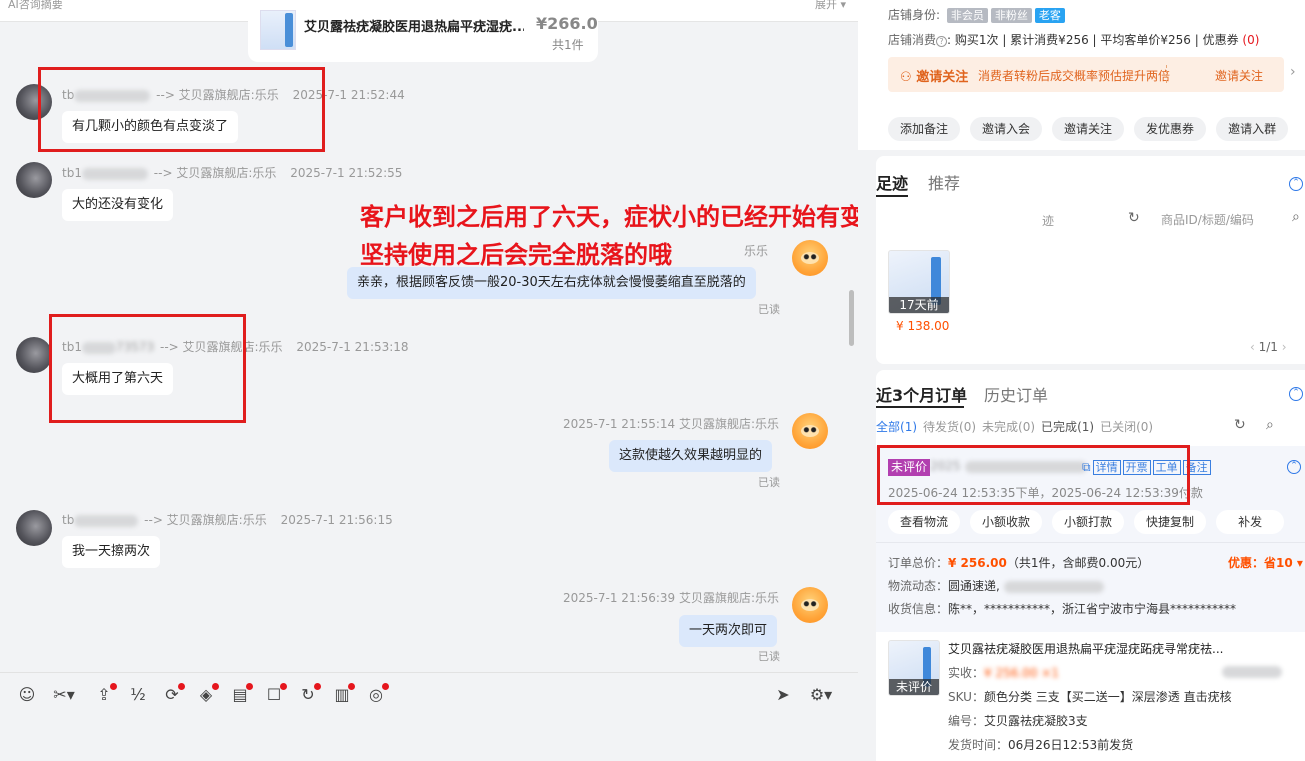 This screenshot has height=761, width=1305. What do you see at coordinates (1207, 219) in the screenshot?
I see `product-search-input: 商品ID/标题/编码` at bounding box center [1207, 219].